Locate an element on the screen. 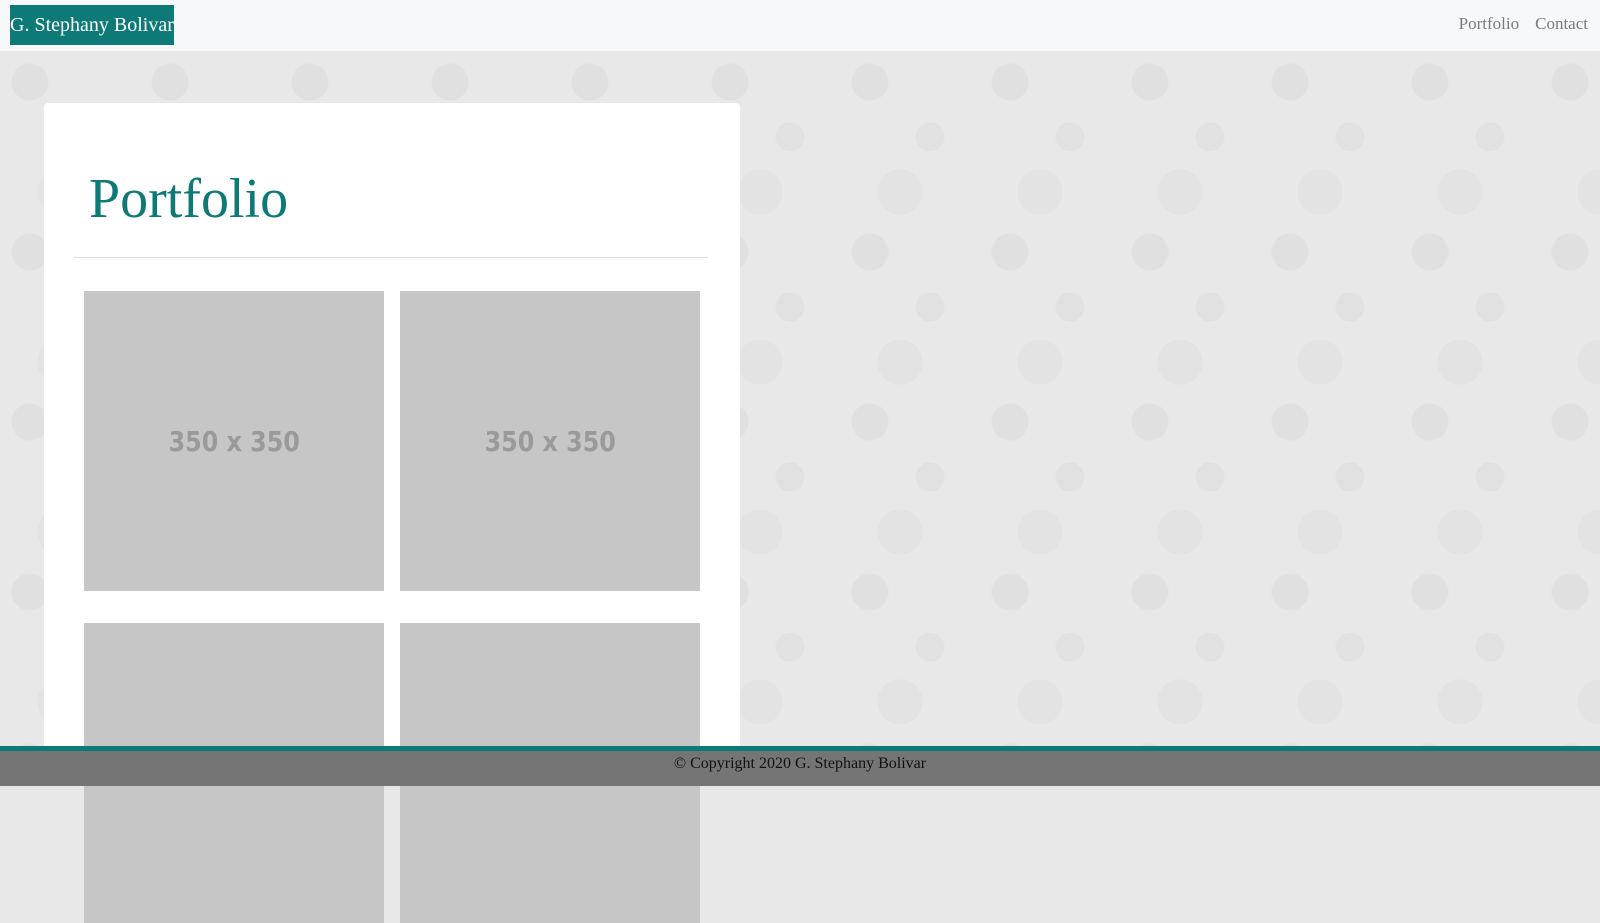 Image resolution: width=1600 pixels, height=923 pixels. copyright-text: © Copyright 2020 G. Stephany Bolivar is located at coordinates (800, 763).